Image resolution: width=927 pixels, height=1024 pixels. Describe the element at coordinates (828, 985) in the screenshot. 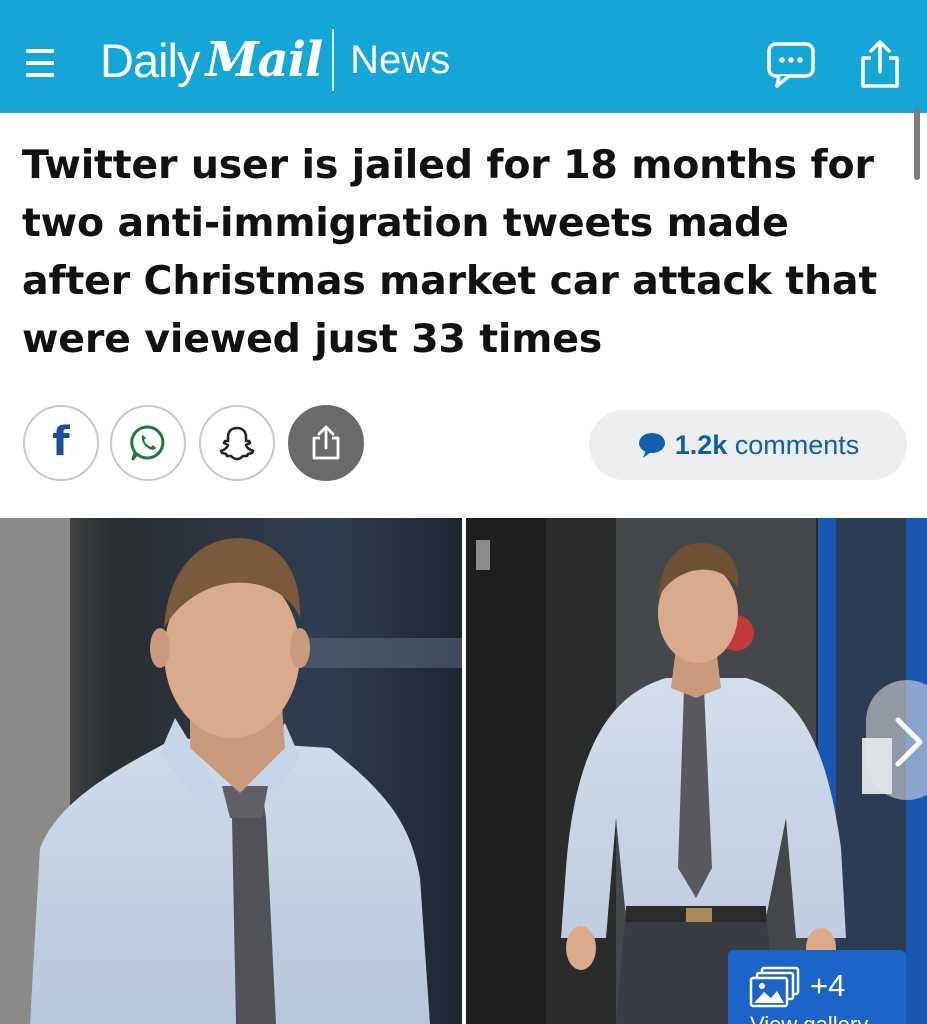

I see `gallery-count: +4` at that location.